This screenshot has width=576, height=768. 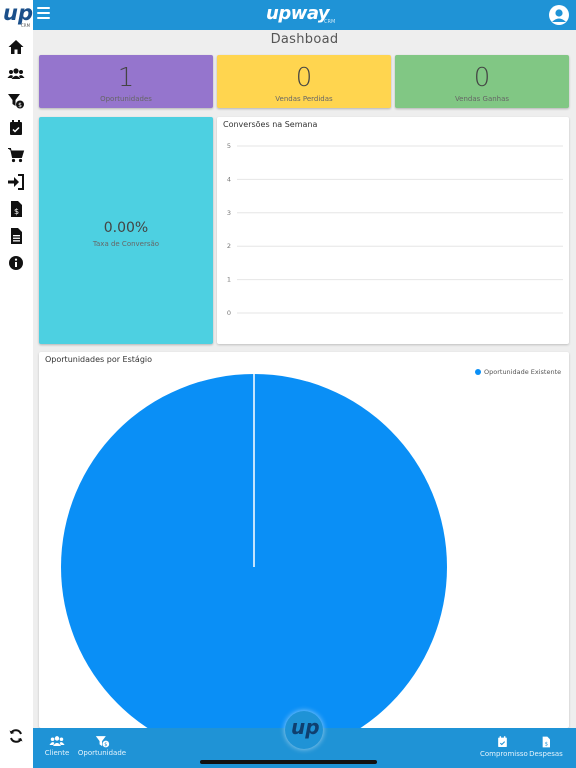 I want to click on nav-oportunidade: $ Oportunidade, so click(x=102, y=748).